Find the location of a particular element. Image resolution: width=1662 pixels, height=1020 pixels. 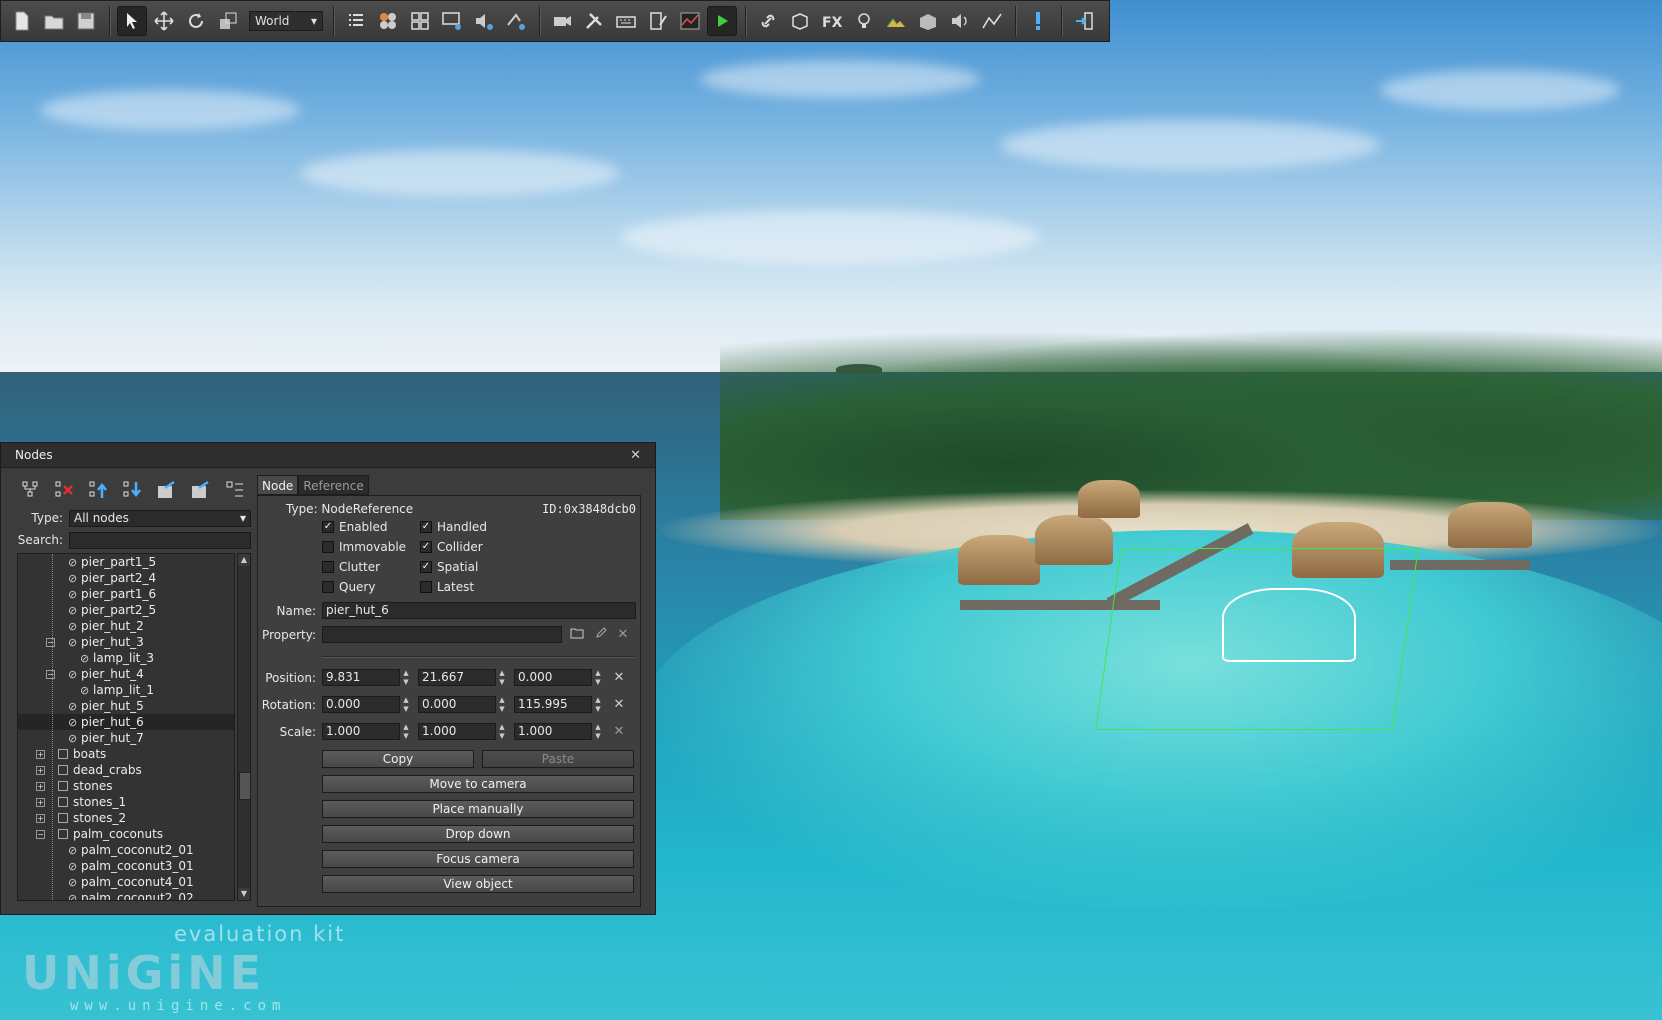

tree-node-row: − ⊘ pier_hut_3 is located at coordinates (126, 642).